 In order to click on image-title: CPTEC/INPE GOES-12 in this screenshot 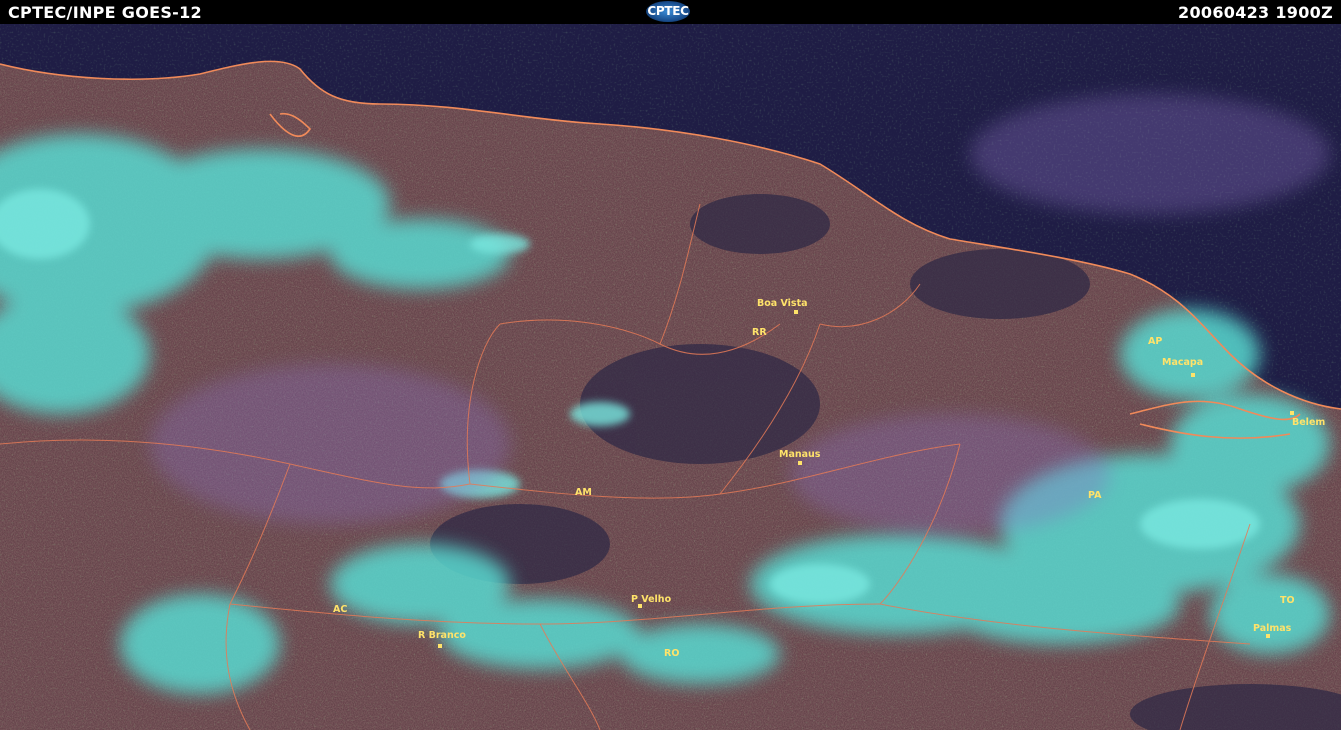, I will do `click(105, 12)`.